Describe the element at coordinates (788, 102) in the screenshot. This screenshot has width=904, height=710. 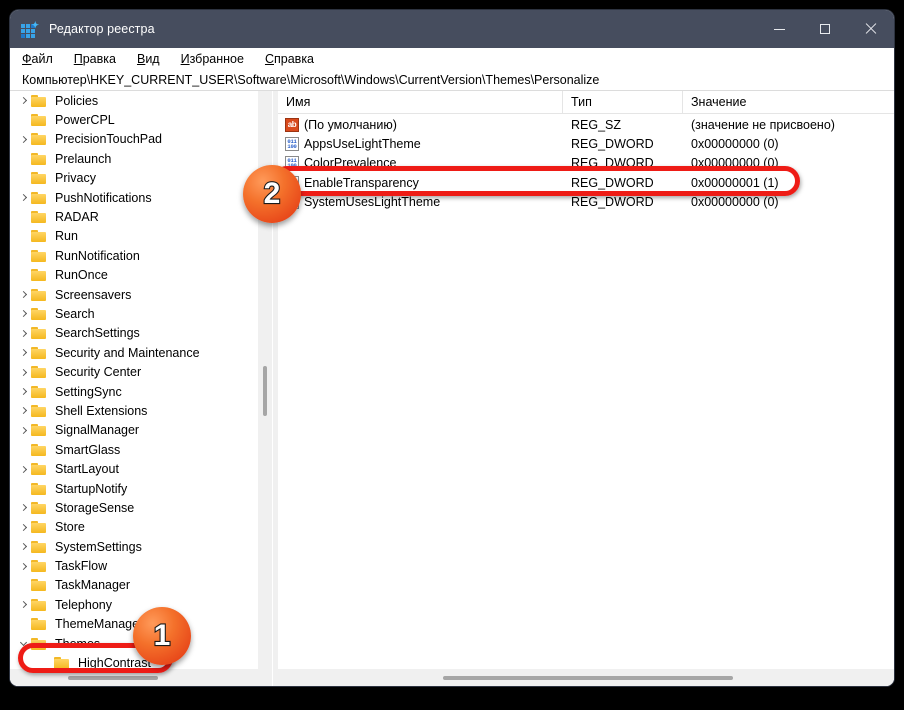
I see `column-header-value: Значение` at that location.